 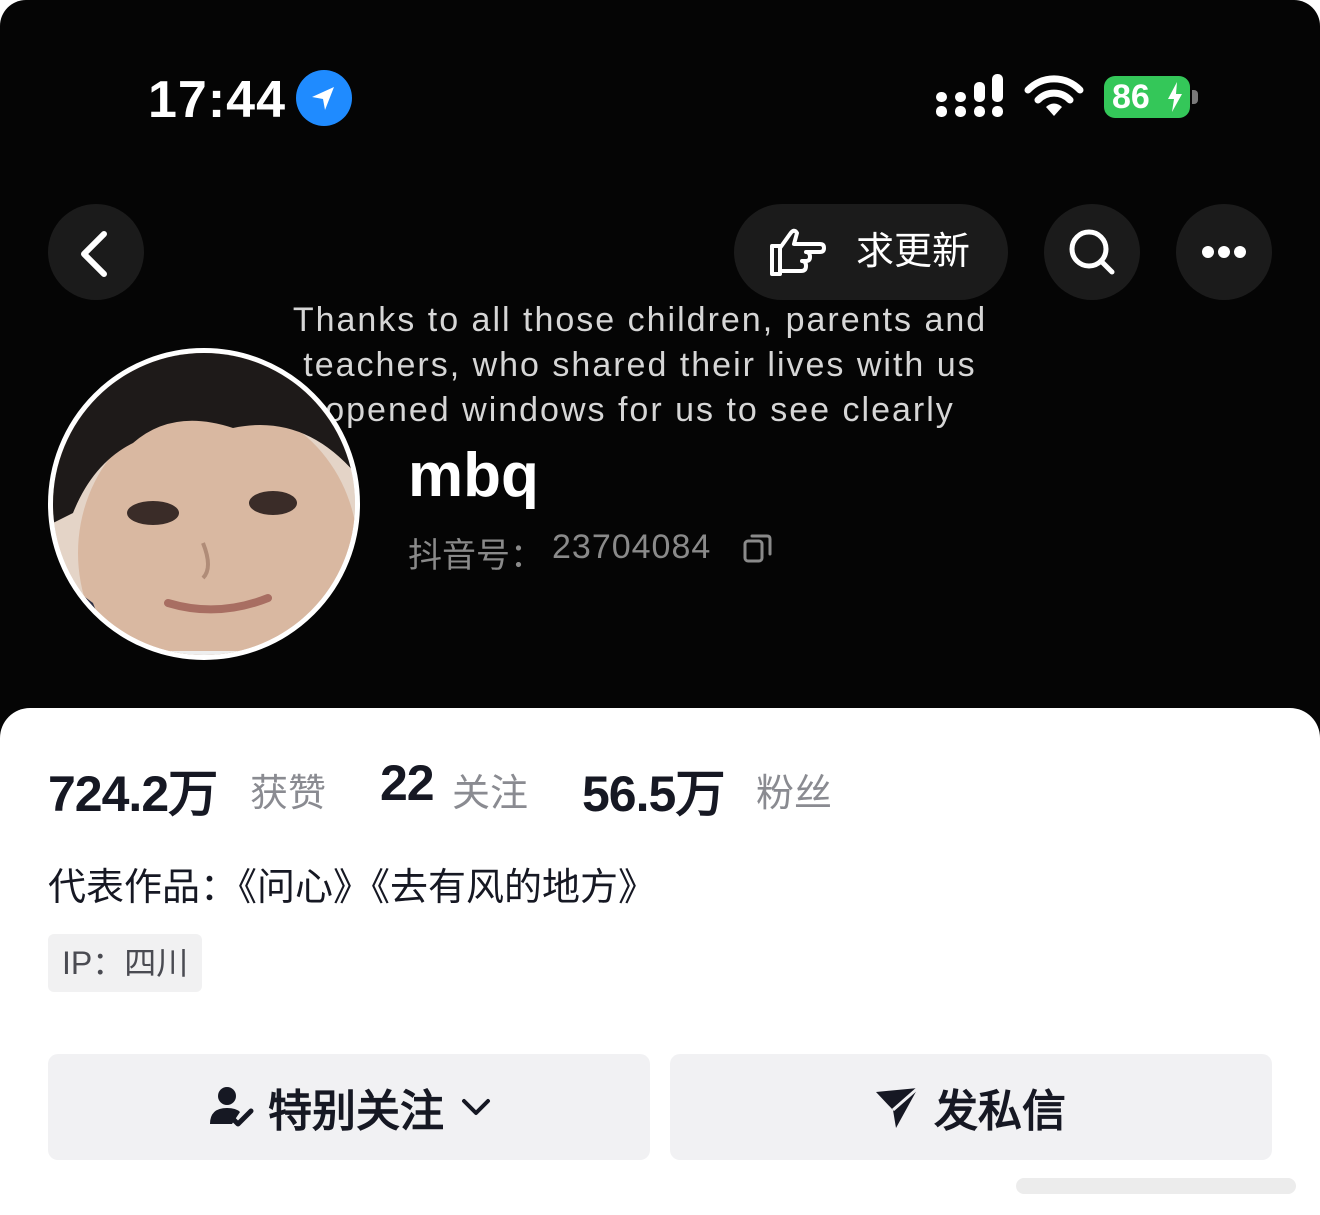 I want to click on search-button, so click(x=1092, y=252).